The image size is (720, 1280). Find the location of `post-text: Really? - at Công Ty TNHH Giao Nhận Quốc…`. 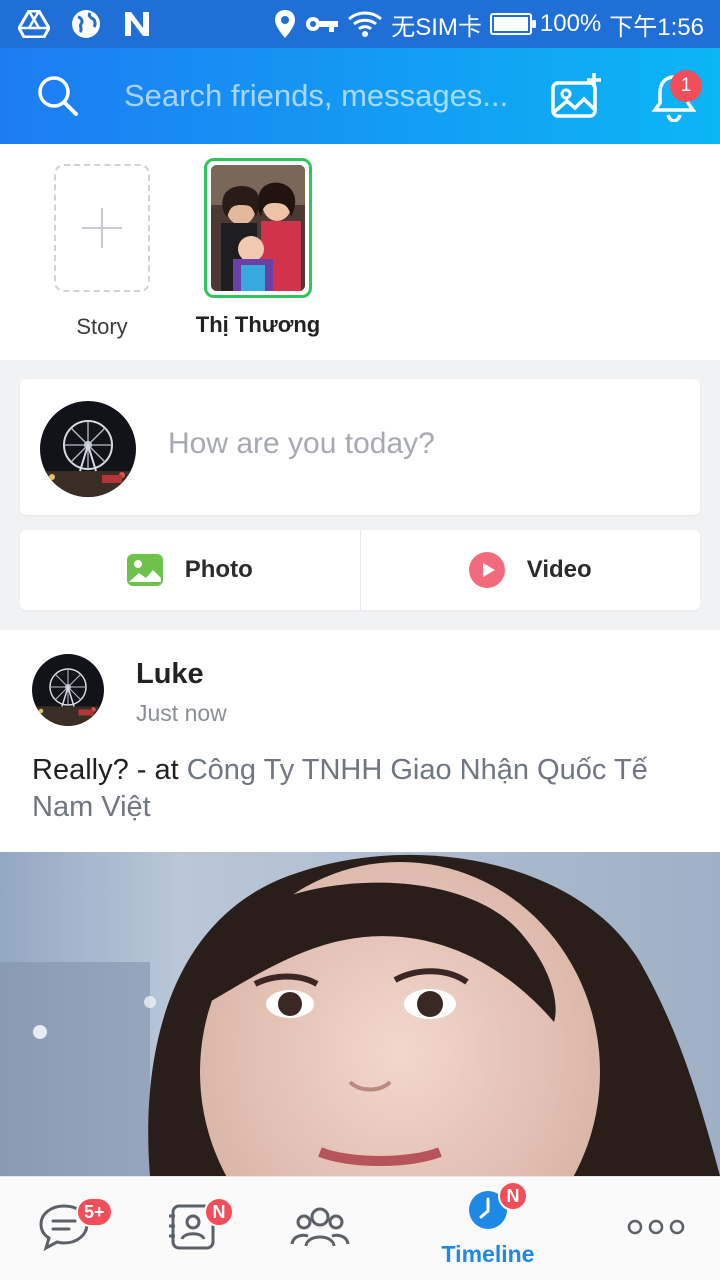

post-text: Really? - at Công Ty TNHH Giao Nhận Quốc… is located at coordinates (362, 789).